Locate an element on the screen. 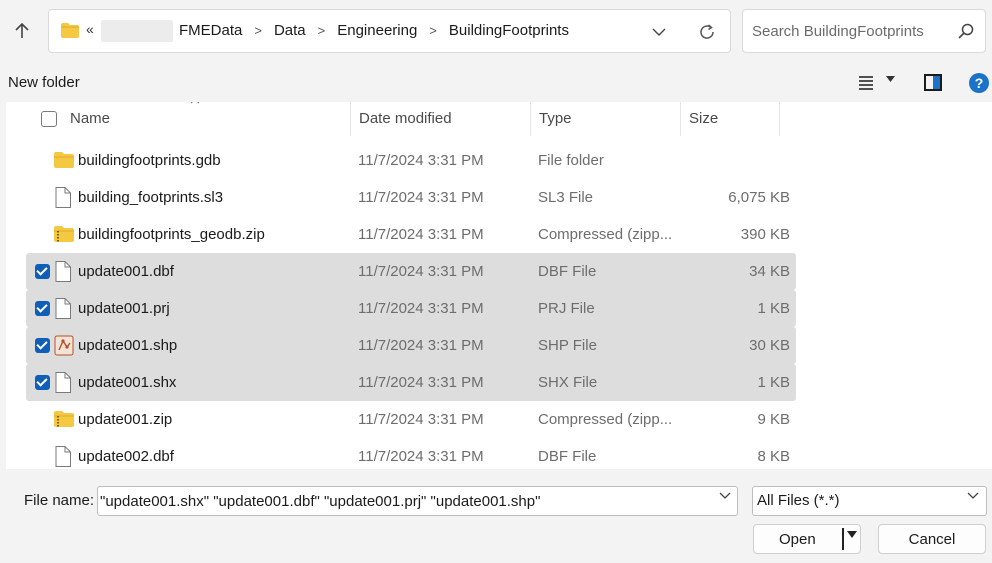 This screenshot has height=563, width=992. file-size: 30 KB is located at coordinates (769, 345).